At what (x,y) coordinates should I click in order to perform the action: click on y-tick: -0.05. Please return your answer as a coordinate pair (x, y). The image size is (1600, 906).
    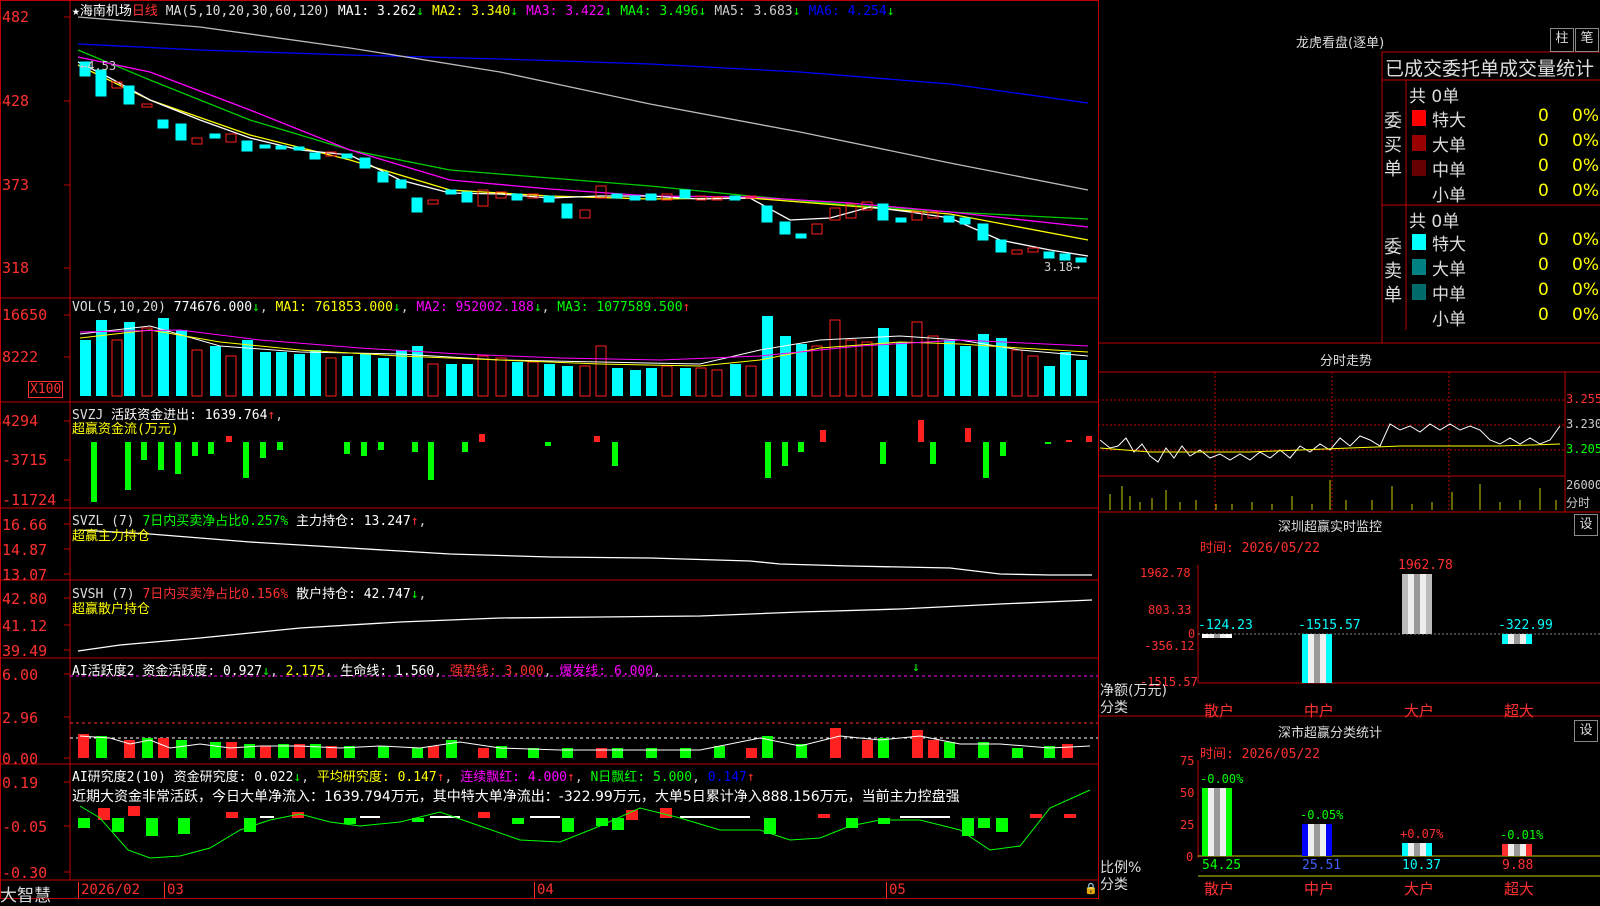
    Looking at the image, I should click on (25, 827).